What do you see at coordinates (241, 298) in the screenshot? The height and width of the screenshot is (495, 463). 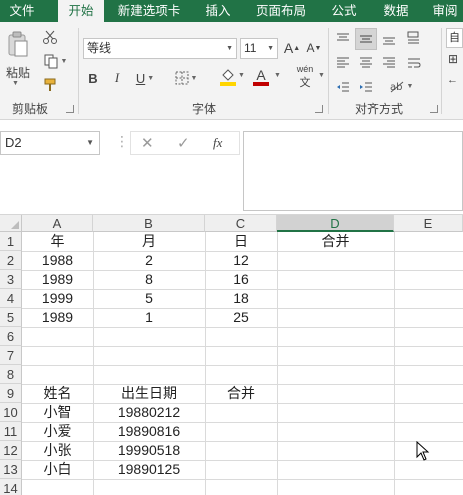 I see `cell-c4: 18` at bounding box center [241, 298].